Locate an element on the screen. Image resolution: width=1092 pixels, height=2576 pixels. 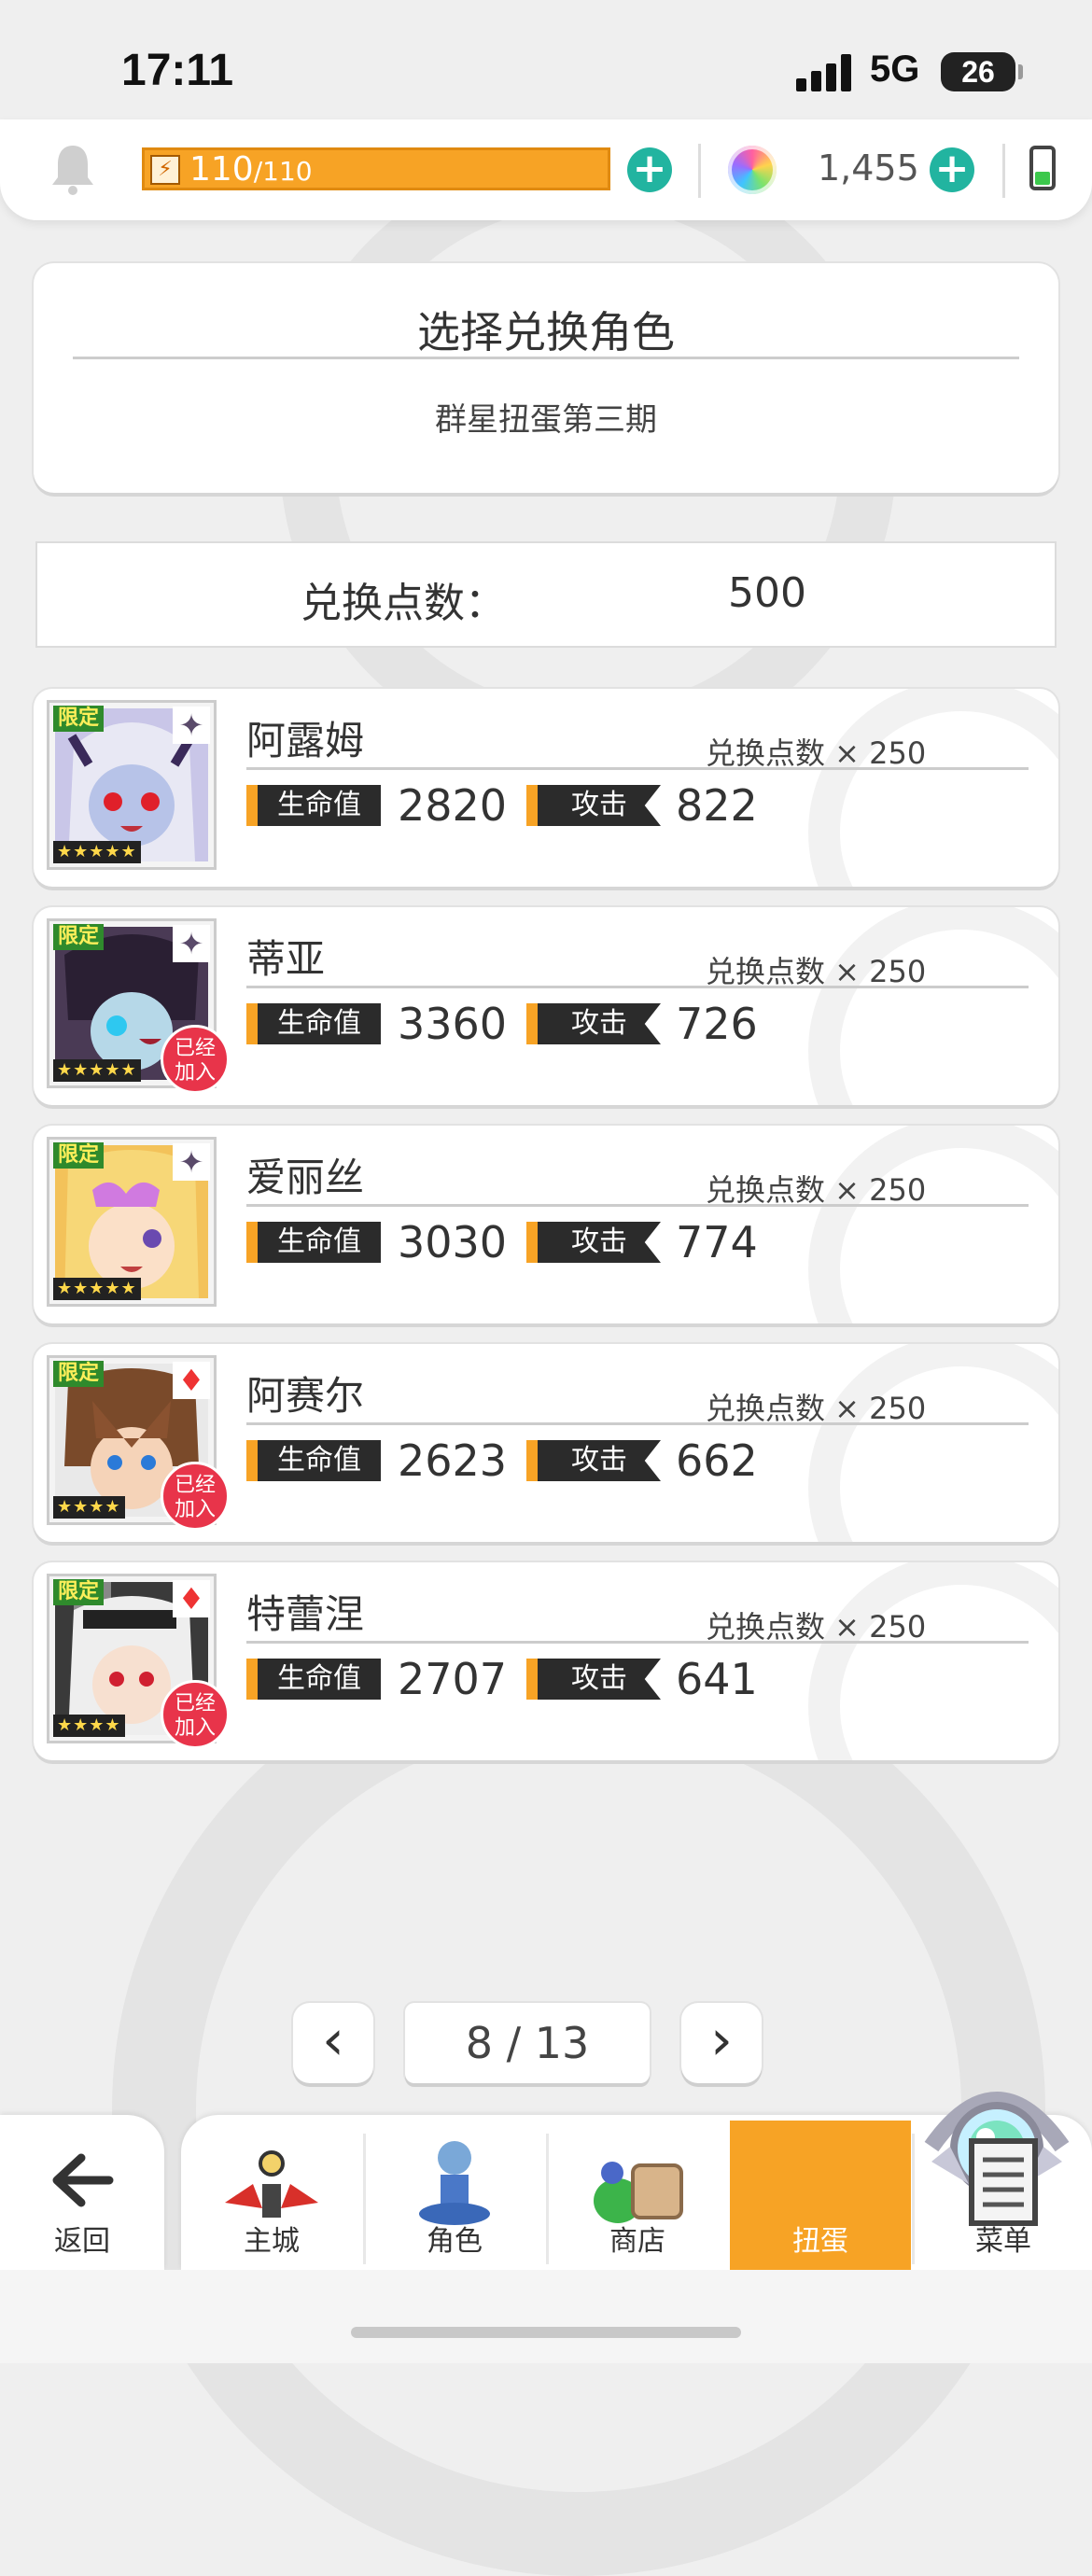
battery-icon: 26 is located at coordinates (982, 71).